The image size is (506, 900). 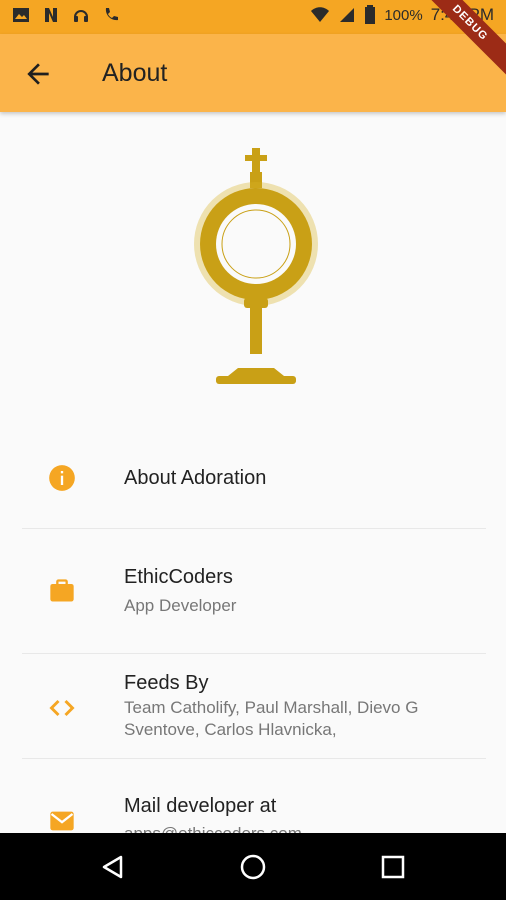 I want to click on monstrance-logo, so click(x=256, y=266).